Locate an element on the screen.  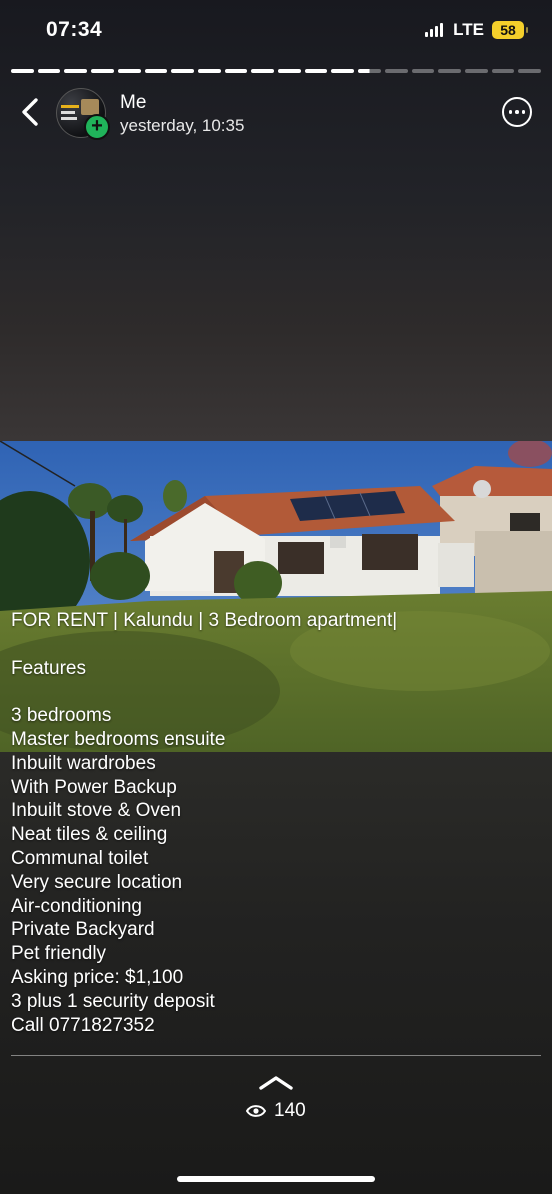
caption-features-heading: Features is located at coordinates (48, 668).